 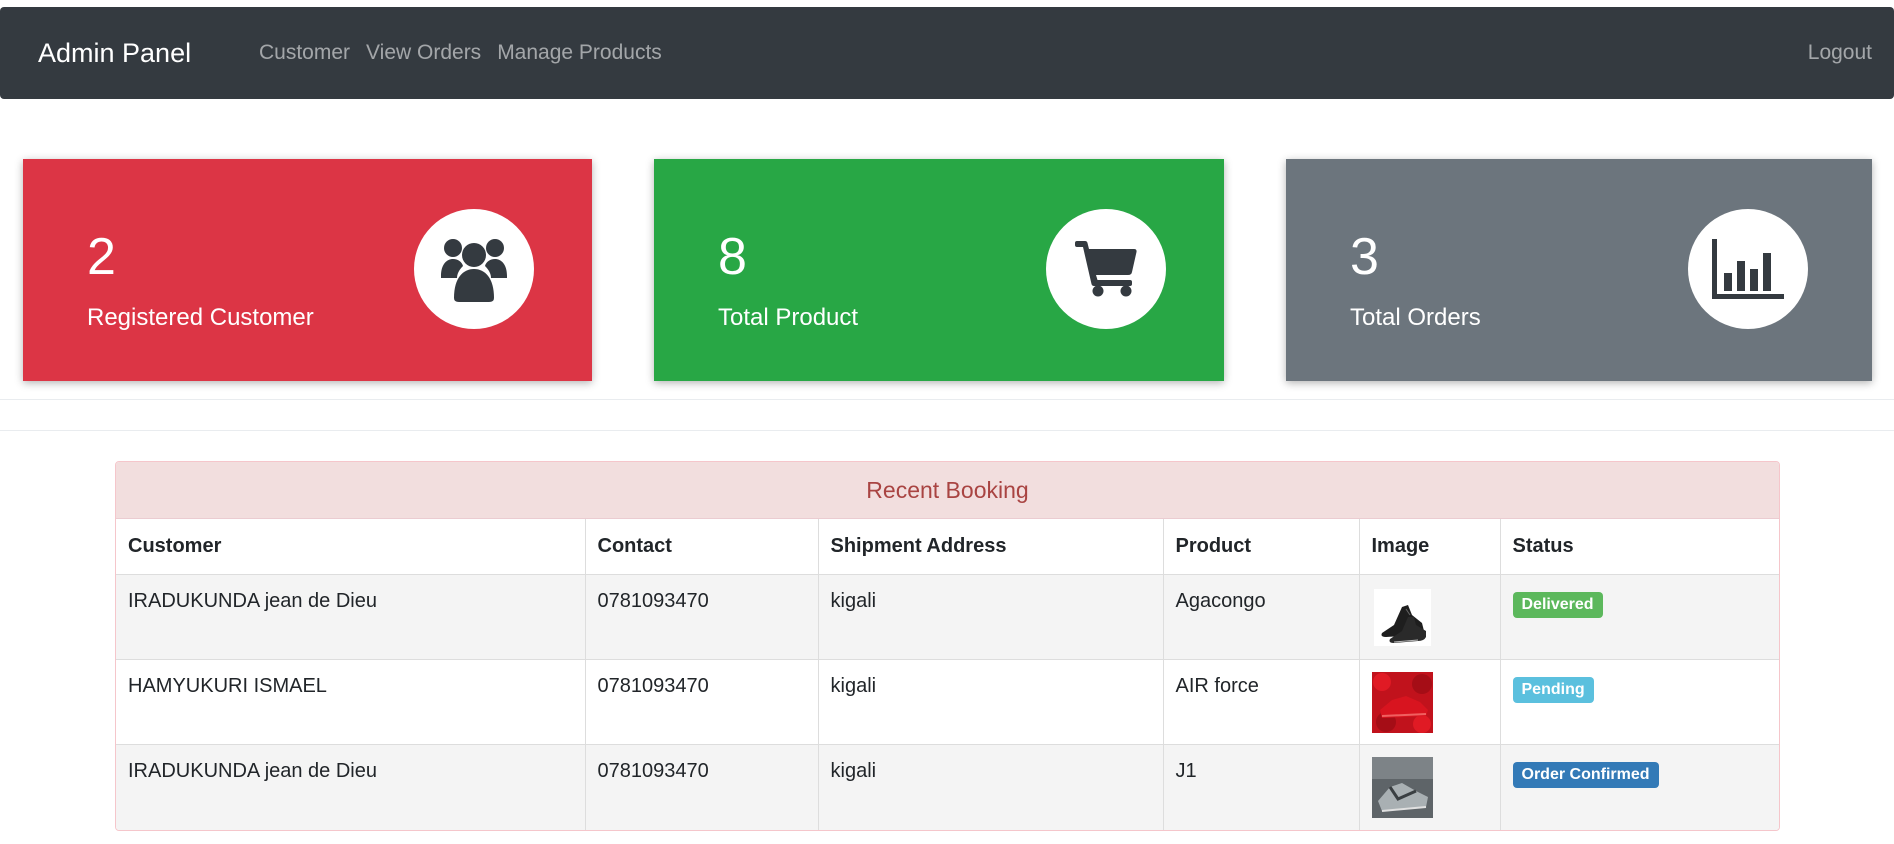 What do you see at coordinates (1585, 775) in the screenshot?
I see `status-badge: Order Confirmed` at bounding box center [1585, 775].